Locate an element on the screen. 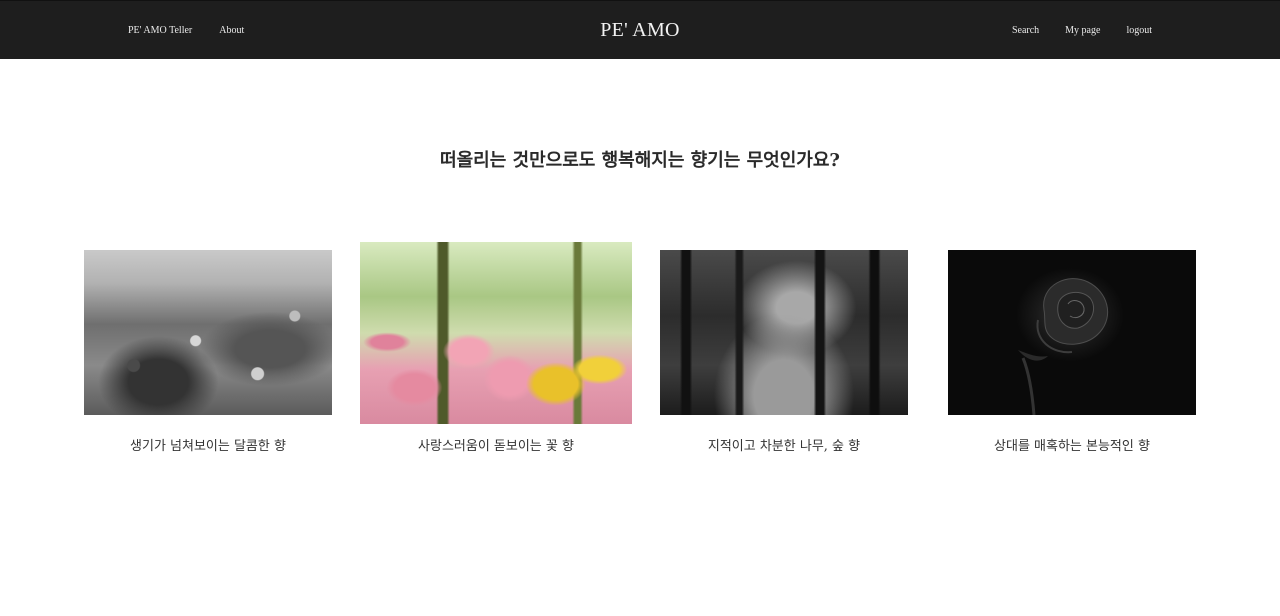  scent-card-sensual: 상대를 매혹하는 본능적인 향 is located at coordinates (1072, 355).